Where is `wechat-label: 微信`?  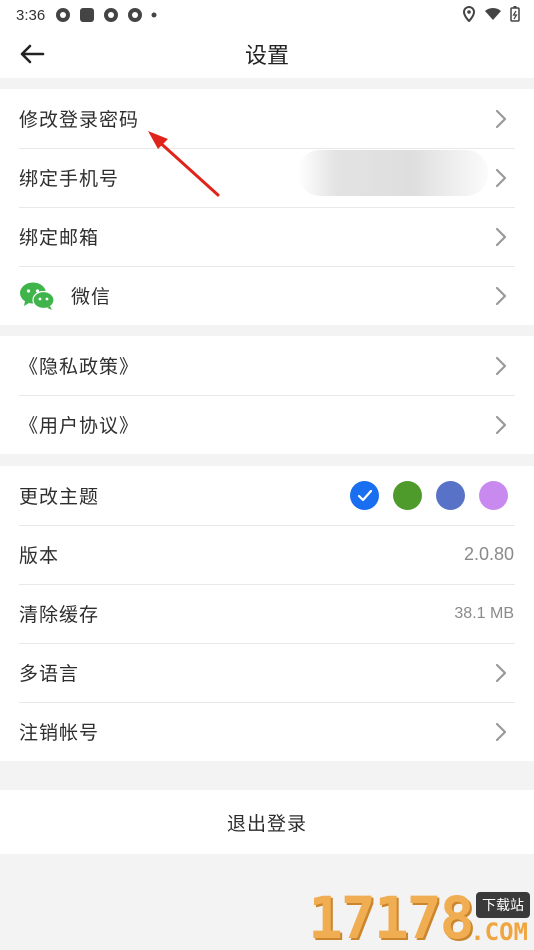 wechat-label: 微信 is located at coordinates (91, 297).